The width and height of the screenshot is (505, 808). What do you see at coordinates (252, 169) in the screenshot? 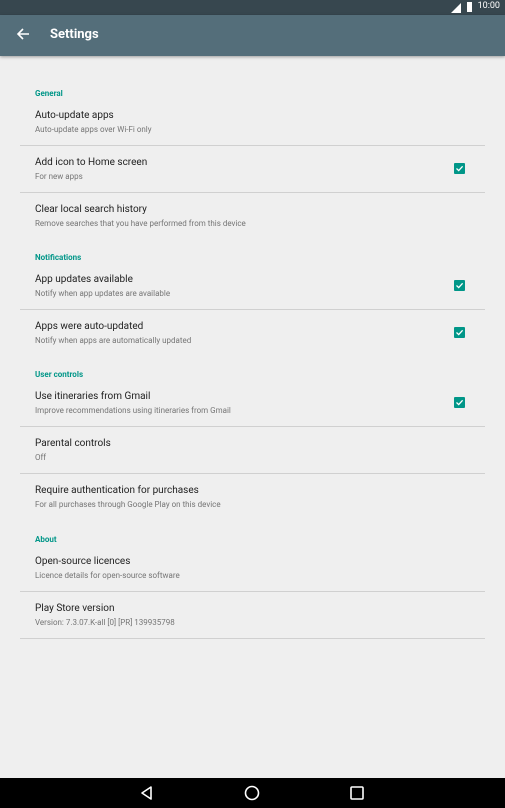
I see `setting-add-icon: Add icon to Home screen For new apps` at bounding box center [252, 169].